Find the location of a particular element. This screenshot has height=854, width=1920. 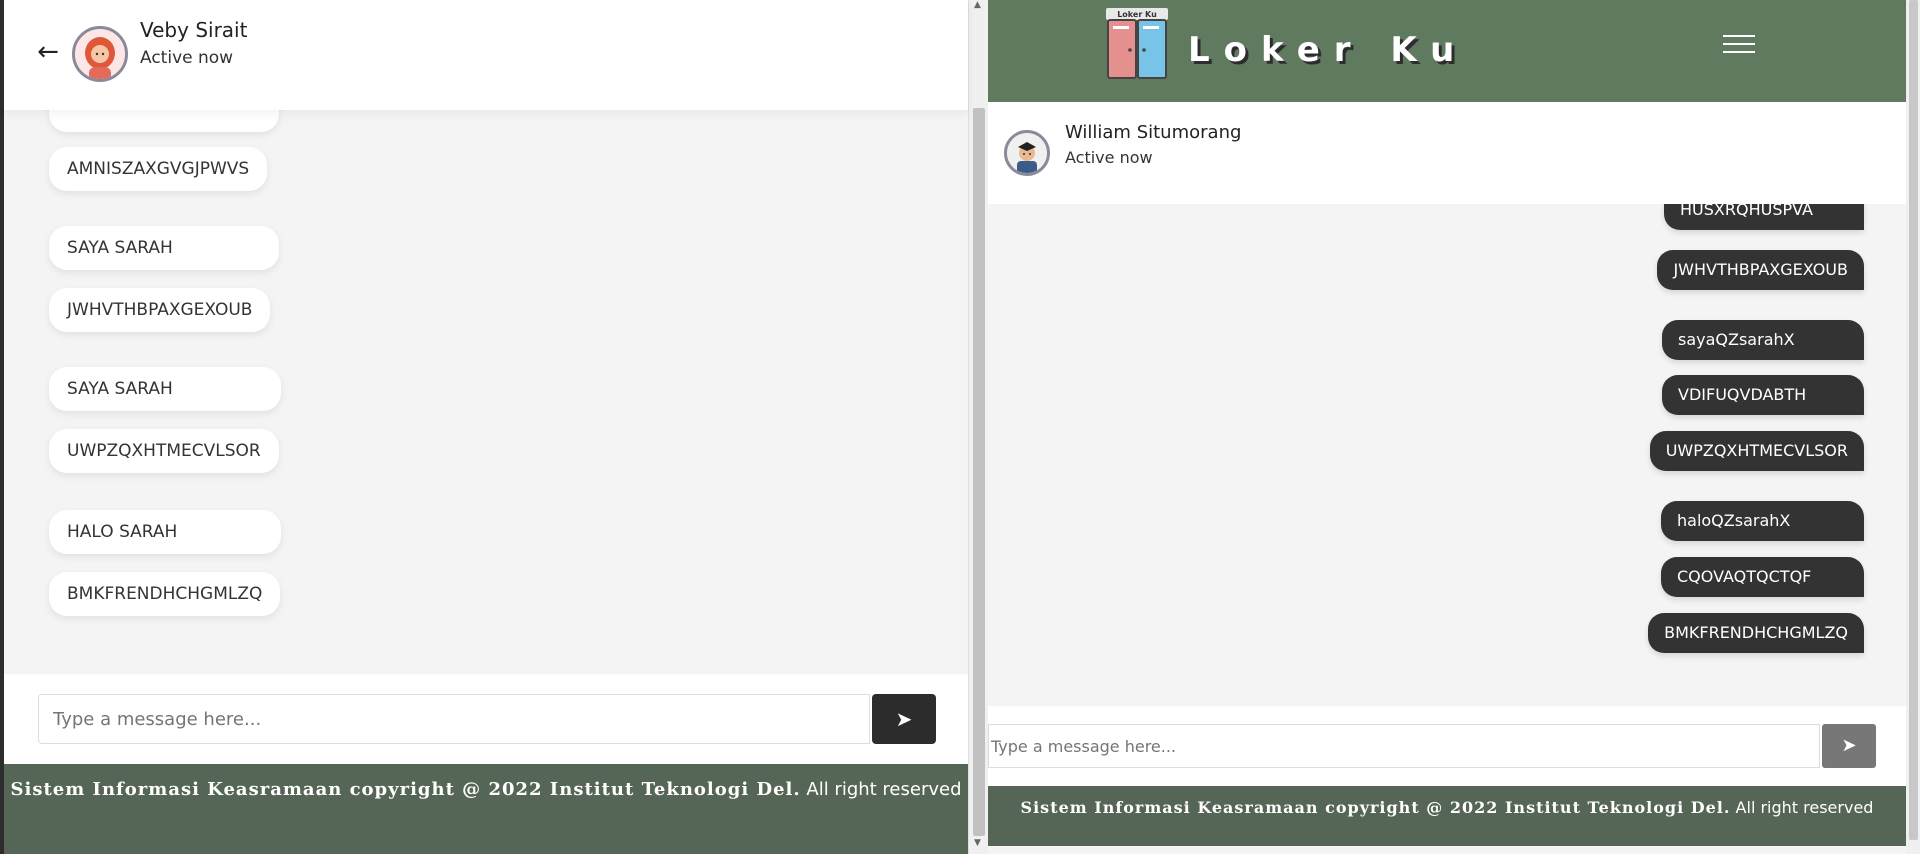

outgoing-message: HUSXRQHUSPVA is located at coordinates (1764, 217).